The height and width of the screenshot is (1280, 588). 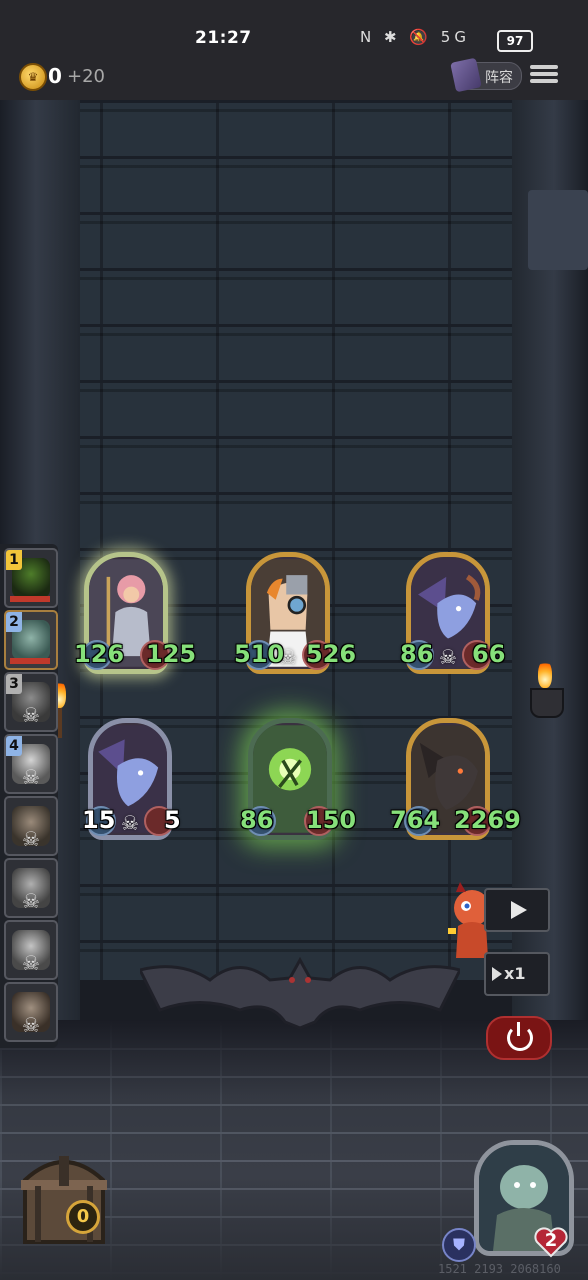 What do you see at coordinates (547, 690) in the screenshot?
I see `torch-right` at bounding box center [547, 690].